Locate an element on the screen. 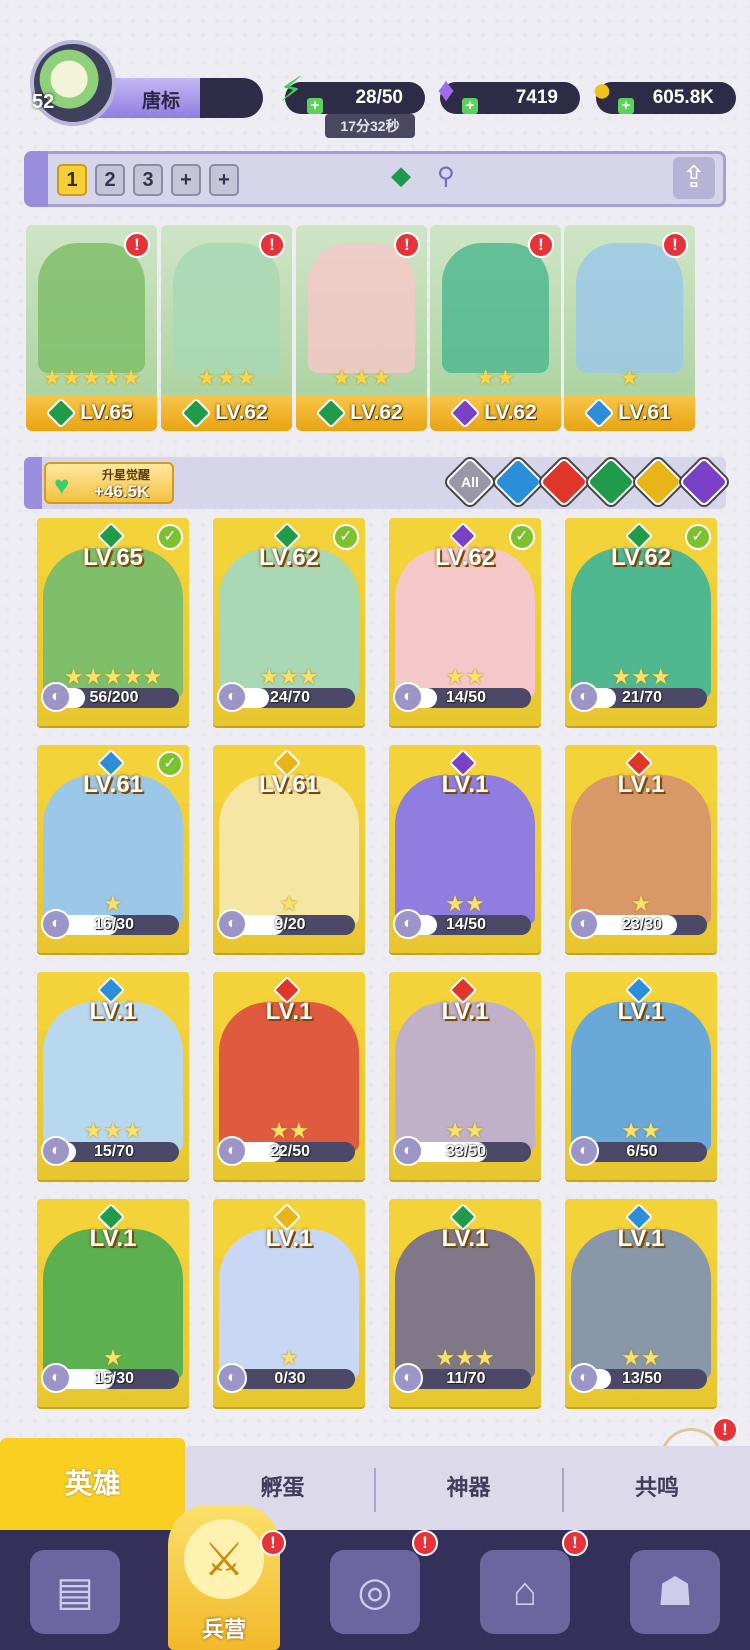 This screenshot has height=1650, width=750. bottom-nav: ▤ ◎ ⌂ ☗ is located at coordinates (375, 1590).